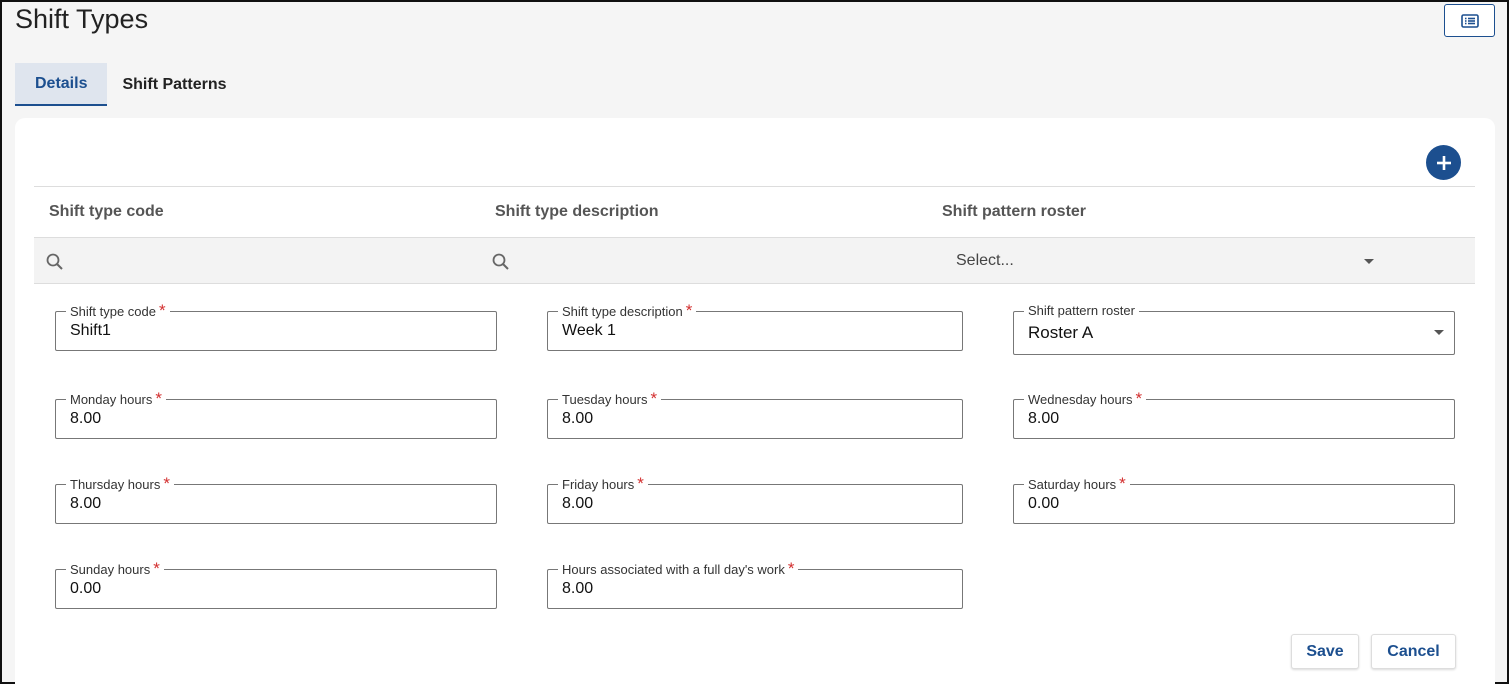 Image resolution: width=1509 pixels, height=684 pixels. What do you see at coordinates (1077, 484) in the screenshot?
I see `saturday-hours-label: Saturday hours *` at bounding box center [1077, 484].